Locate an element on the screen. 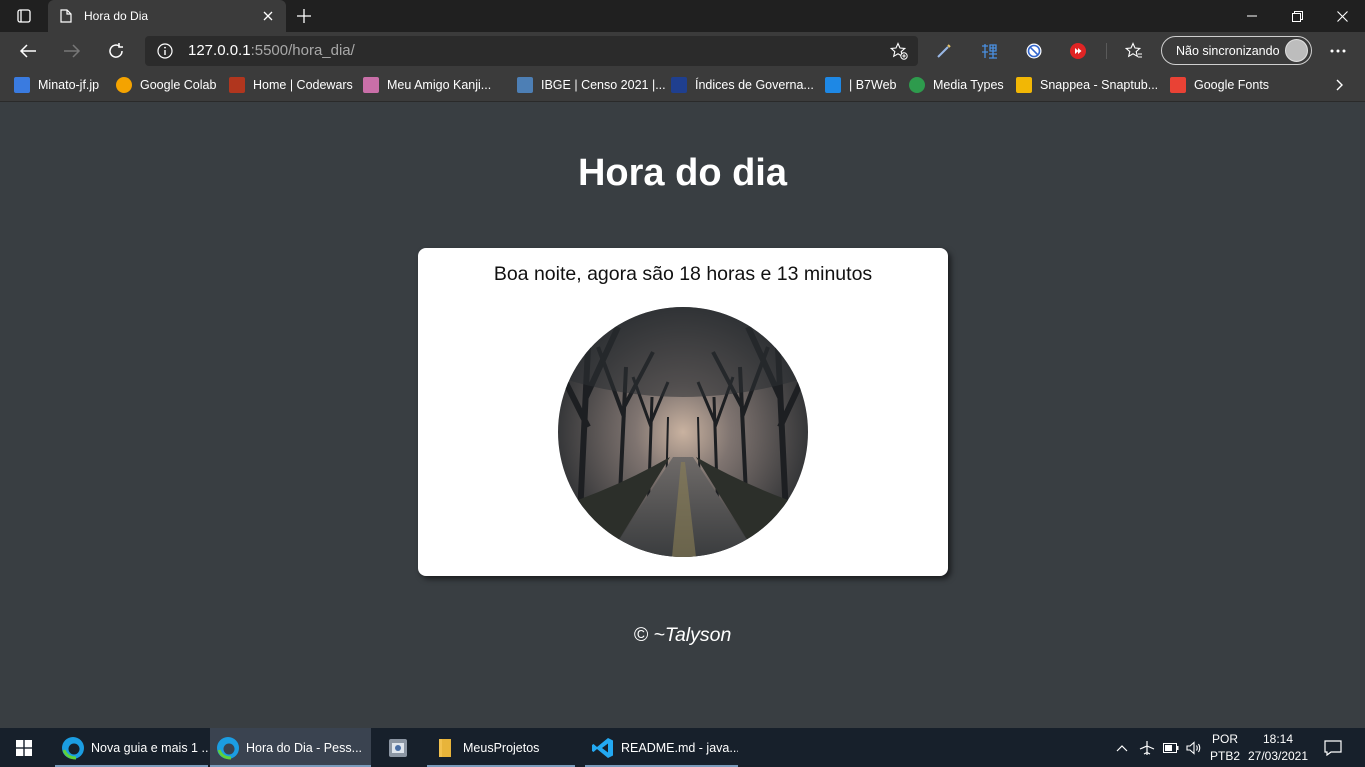 This screenshot has width=1365, height=767. bookmark-item: Media Types is located at coordinates (956, 85).